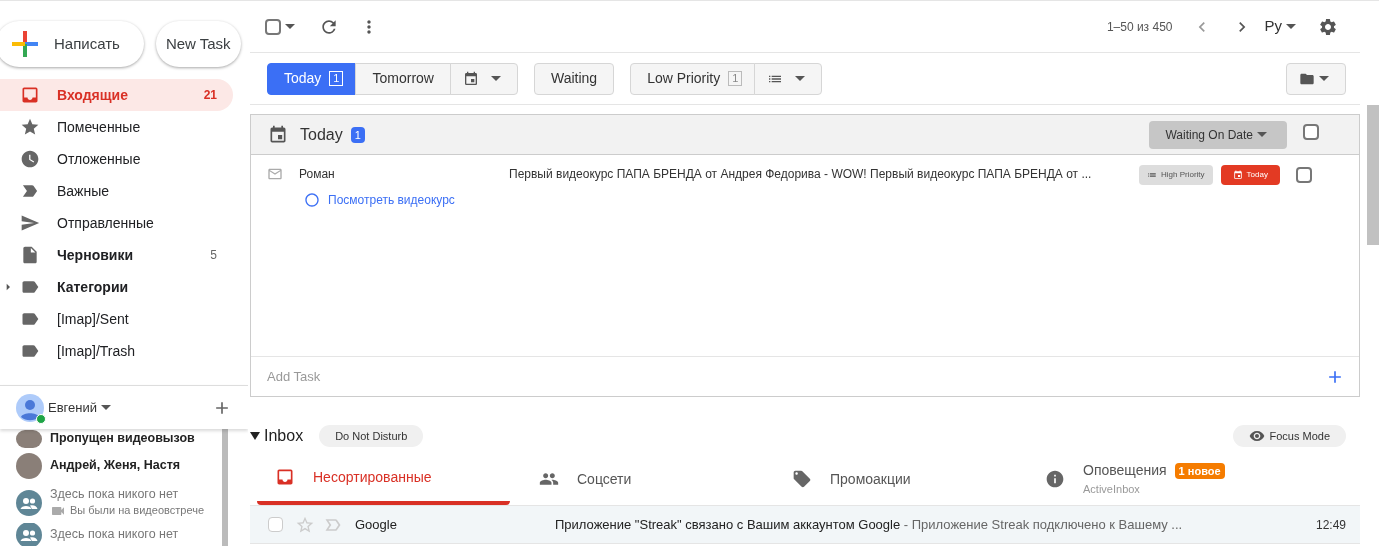 The width and height of the screenshot is (1379, 546). What do you see at coordinates (93, 319) in the screenshot?
I see `folder-label: [Imap]/Sent` at bounding box center [93, 319].